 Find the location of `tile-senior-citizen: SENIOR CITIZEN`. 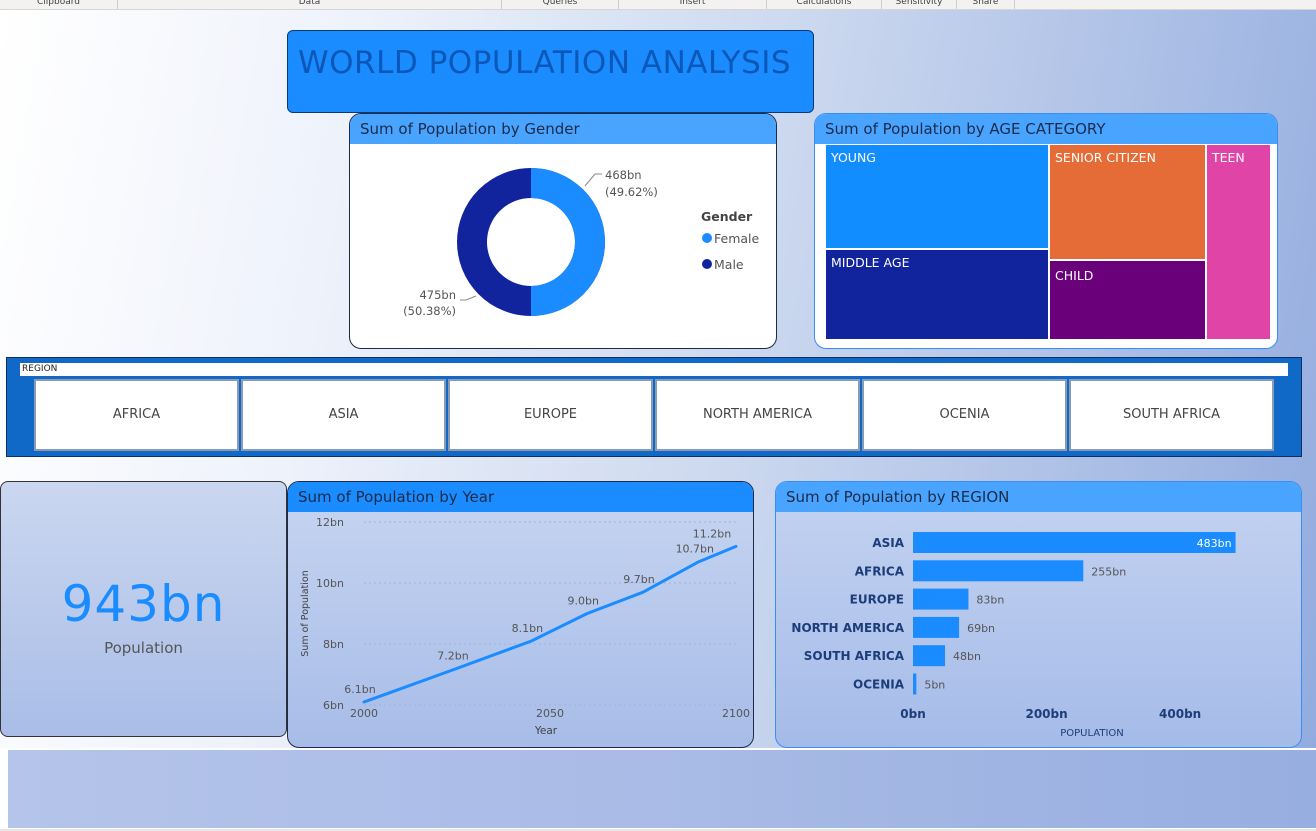

tile-senior-citizen: SENIOR CITIZEN is located at coordinates (1127, 202).